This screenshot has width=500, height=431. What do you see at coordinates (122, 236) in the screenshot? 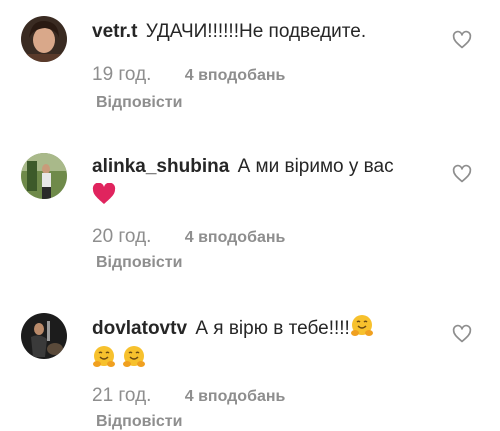
I see `comment-time: 20 год.` at bounding box center [122, 236].